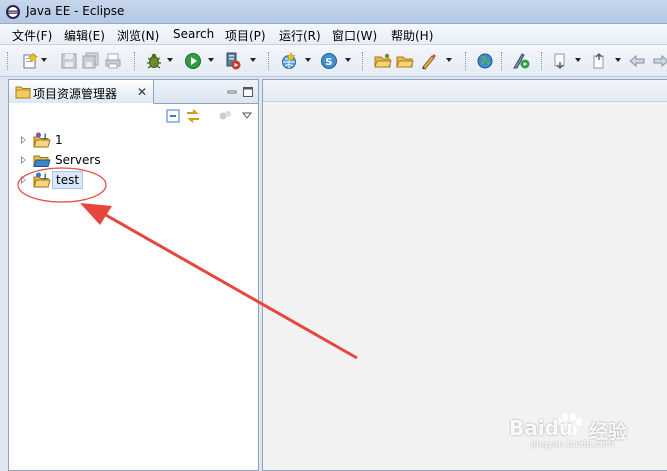 The height and width of the screenshot is (471, 667). I want to click on tree-item-label: 1, so click(59, 140).